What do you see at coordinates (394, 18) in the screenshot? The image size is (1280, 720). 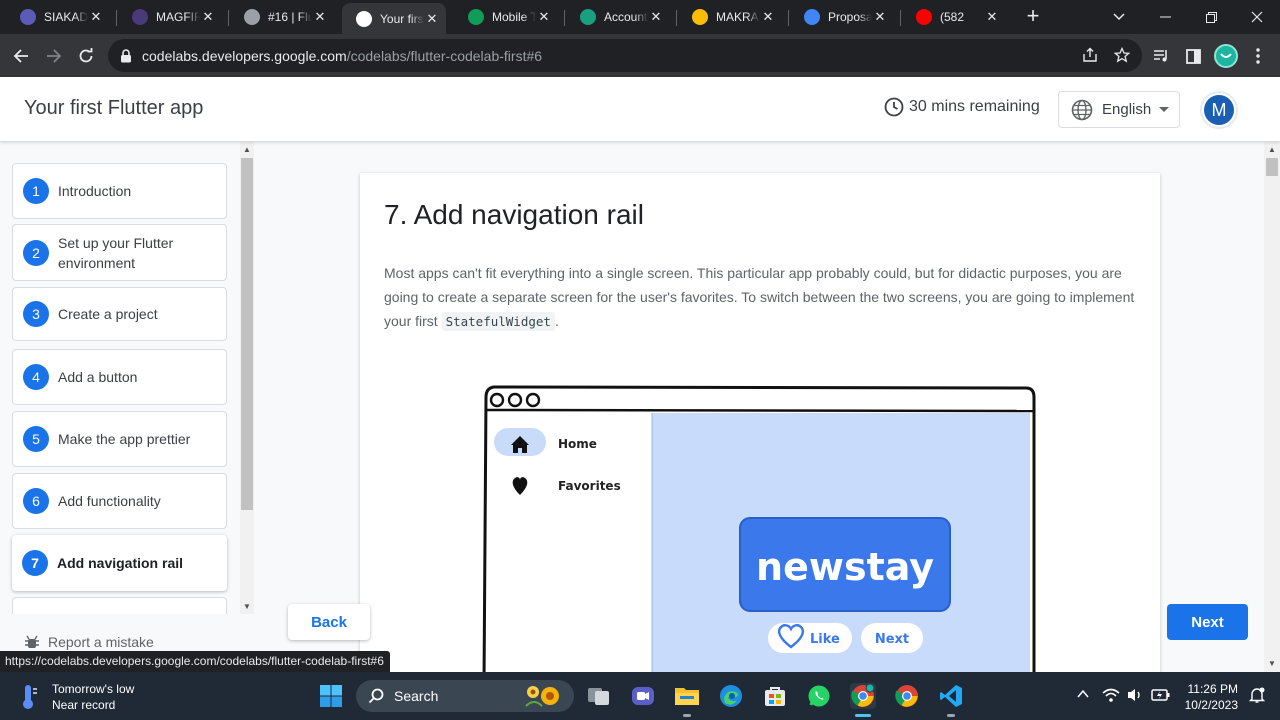 I see `browser-tab: Your first Flutter app✕` at bounding box center [394, 18].